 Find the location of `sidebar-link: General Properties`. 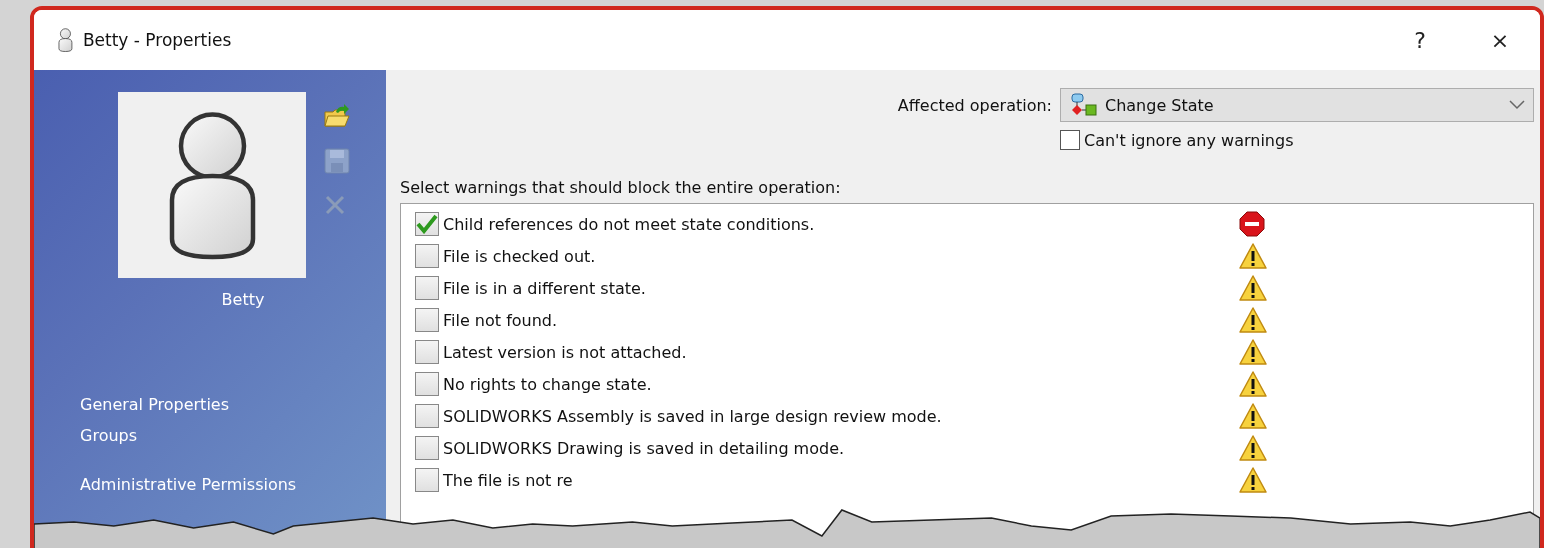

sidebar-link: General Properties is located at coordinates (154, 404).